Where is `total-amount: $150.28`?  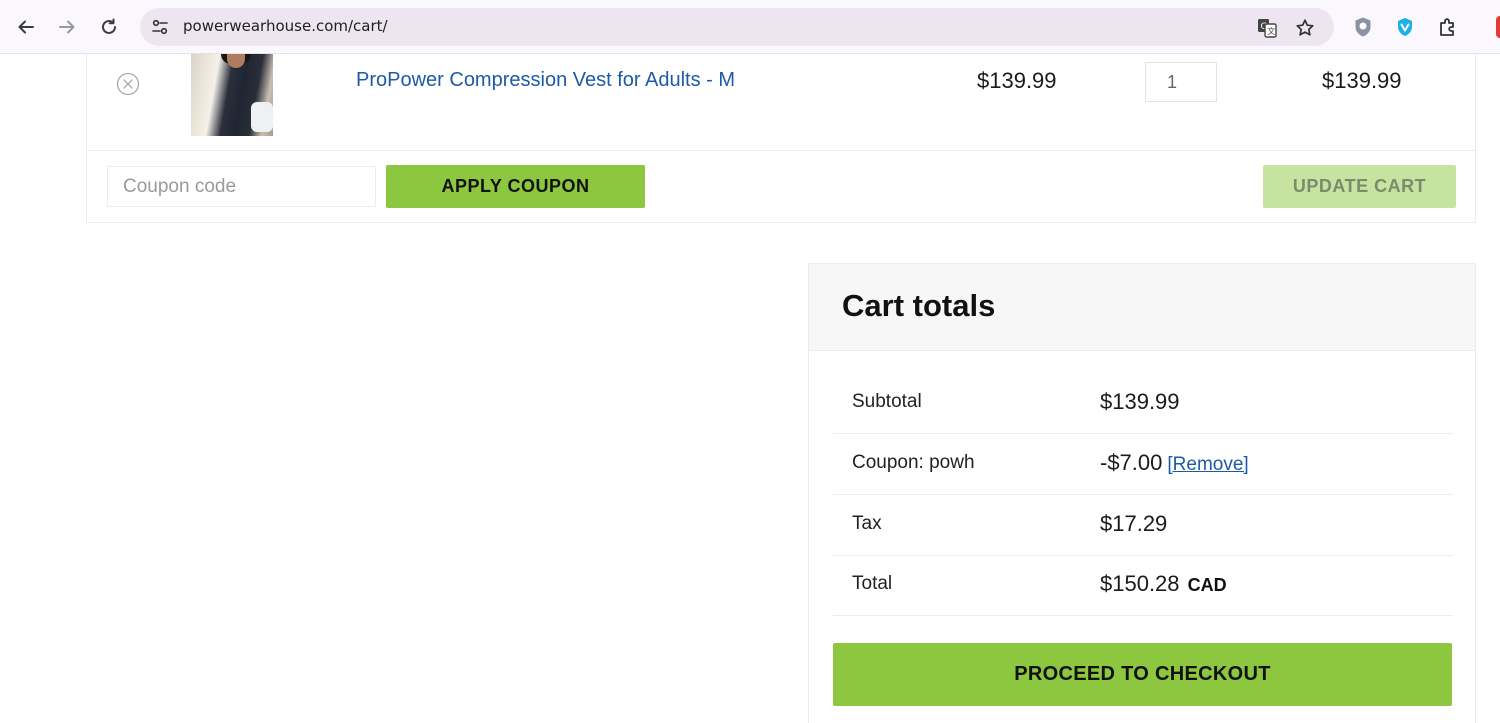 total-amount: $150.28 is located at coordinates (1140, 583).